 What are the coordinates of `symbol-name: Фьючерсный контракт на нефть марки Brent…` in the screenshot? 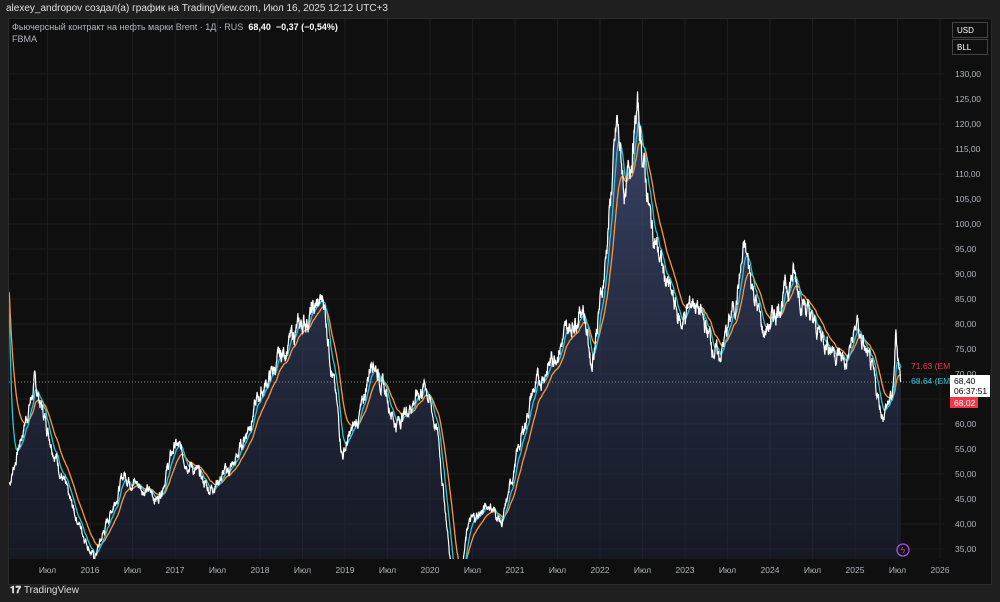 It's located at (128, 27).